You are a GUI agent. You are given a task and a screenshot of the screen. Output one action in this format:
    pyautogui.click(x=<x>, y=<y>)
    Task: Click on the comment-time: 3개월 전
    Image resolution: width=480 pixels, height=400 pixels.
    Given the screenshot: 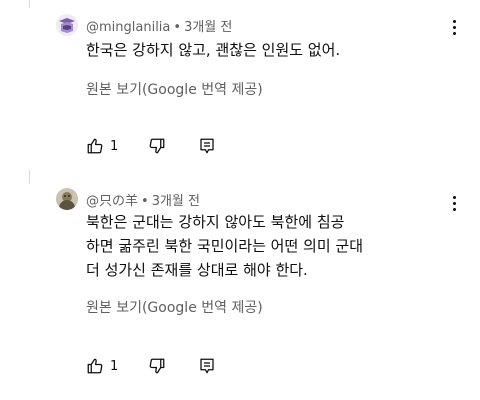 What is the action you would take?
    pyautogui.click(x=176, y=201)
    